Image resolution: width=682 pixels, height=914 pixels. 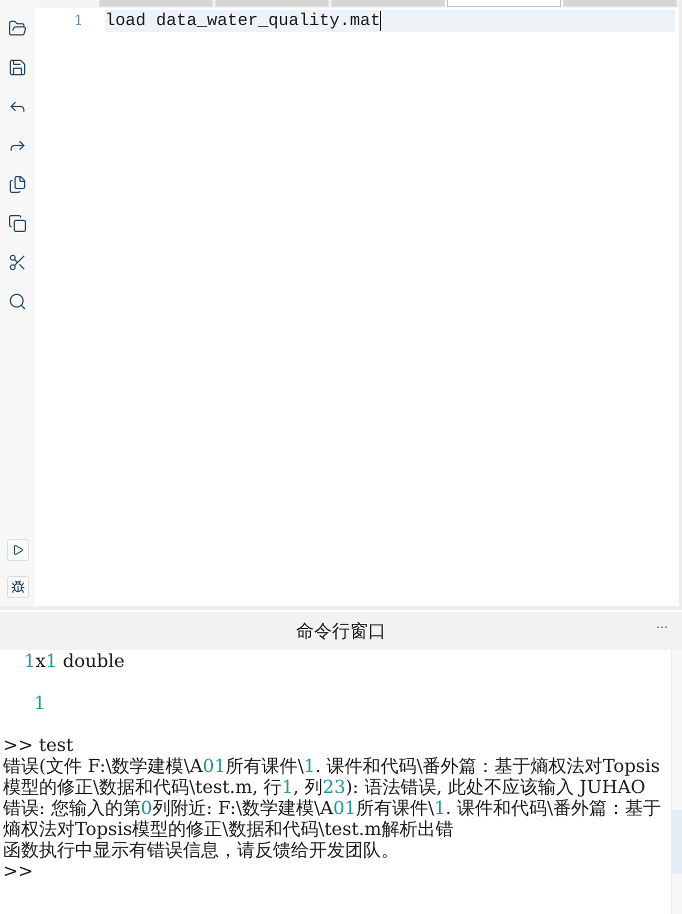 I want to click on run-button, so click(x=17, y=550).